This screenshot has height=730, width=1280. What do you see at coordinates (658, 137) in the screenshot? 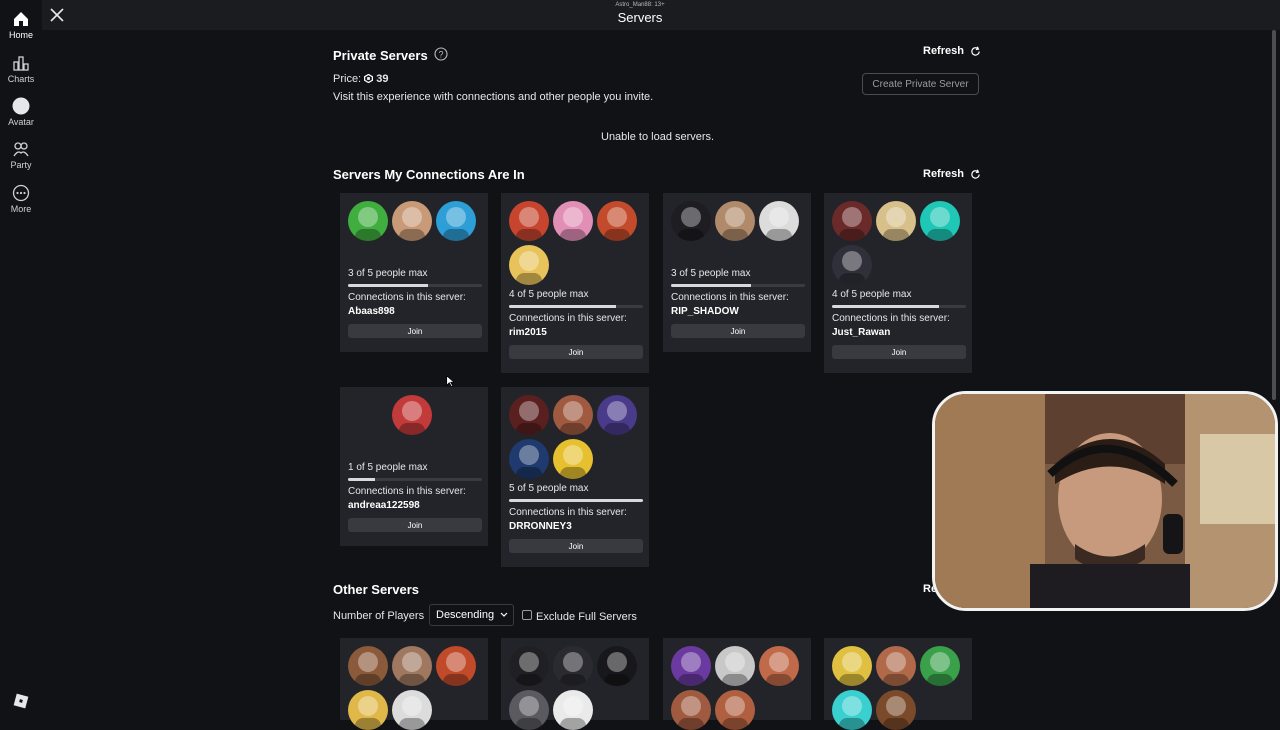
I see `servers-error-message: Unable to load servers.` at bounding box center [658, 137].